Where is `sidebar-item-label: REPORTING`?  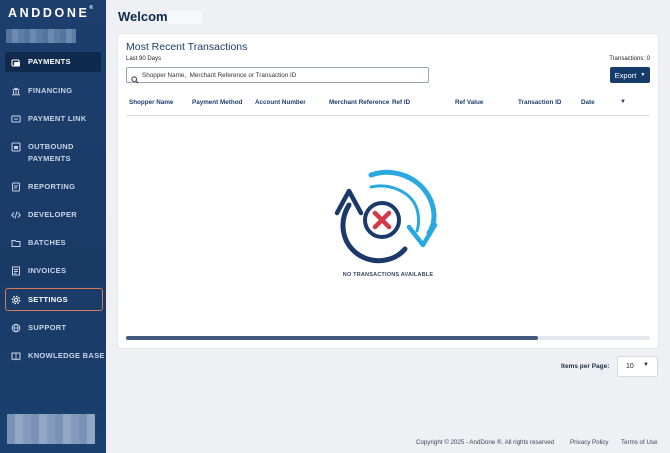
sidebar-item-label: REPORTING is located at coordinates (52, 186).